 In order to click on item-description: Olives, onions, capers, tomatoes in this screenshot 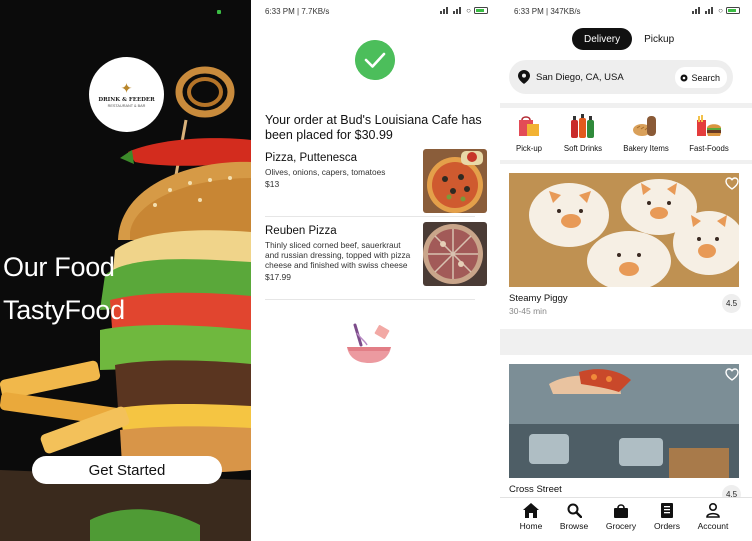, I will do `click(325, 172)`.